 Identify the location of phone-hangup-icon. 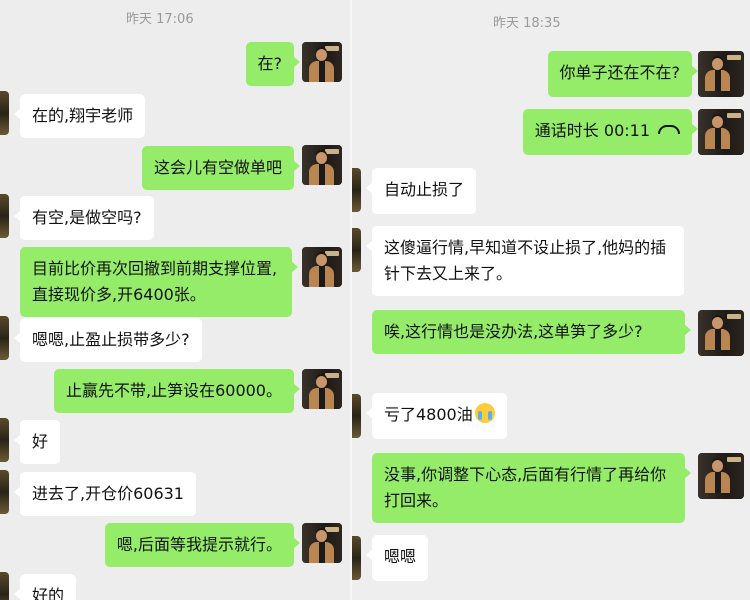
(669, 129).